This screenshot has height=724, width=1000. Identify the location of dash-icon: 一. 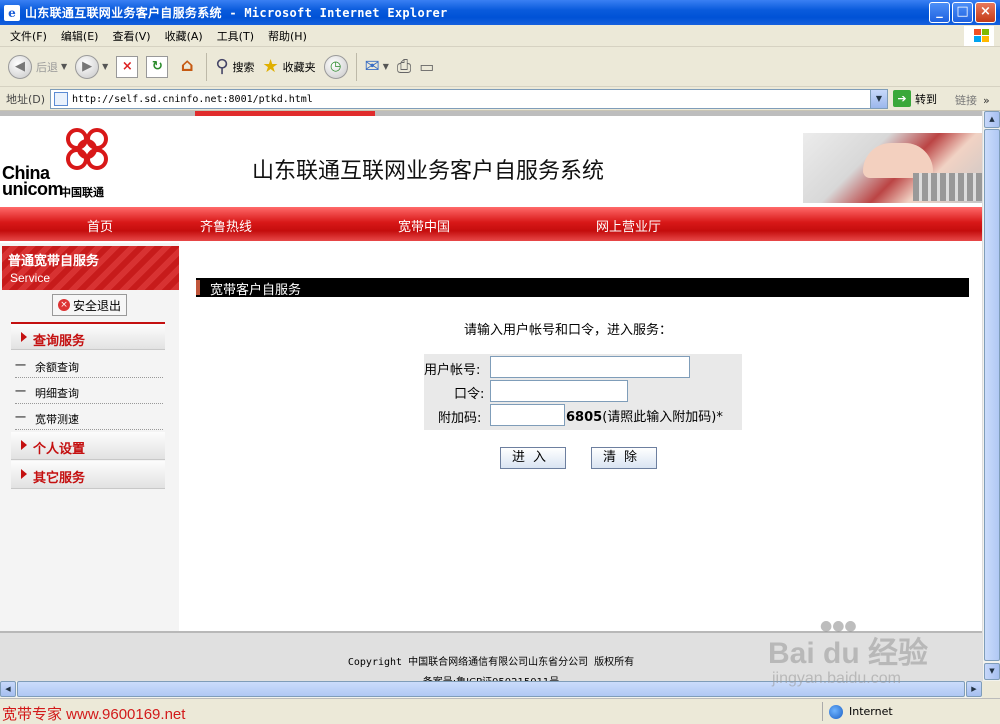
(20, 417).